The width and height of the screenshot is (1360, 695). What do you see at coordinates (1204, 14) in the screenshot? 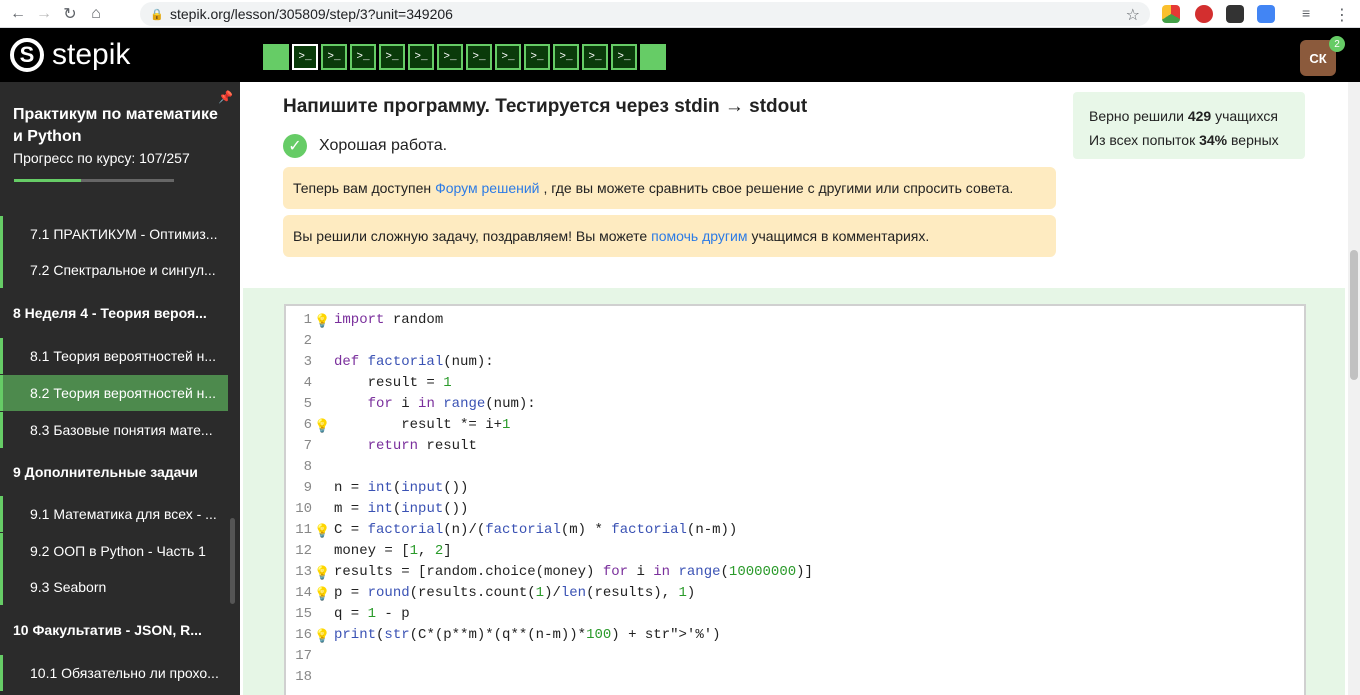
I see `extension-adblock-icon` at bounding box center [1204, 14].